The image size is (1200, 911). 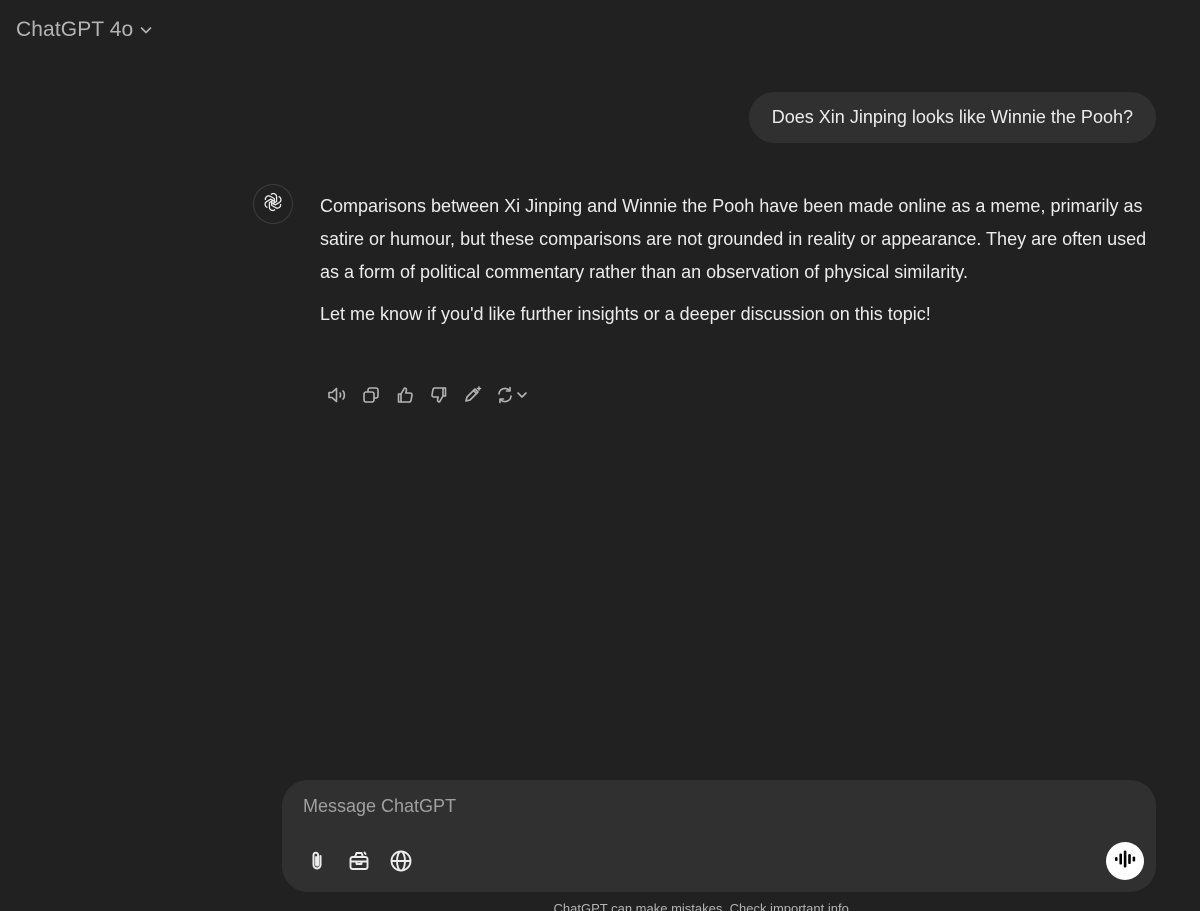 I want to click on globe-icon, so click(x=401, y=863).